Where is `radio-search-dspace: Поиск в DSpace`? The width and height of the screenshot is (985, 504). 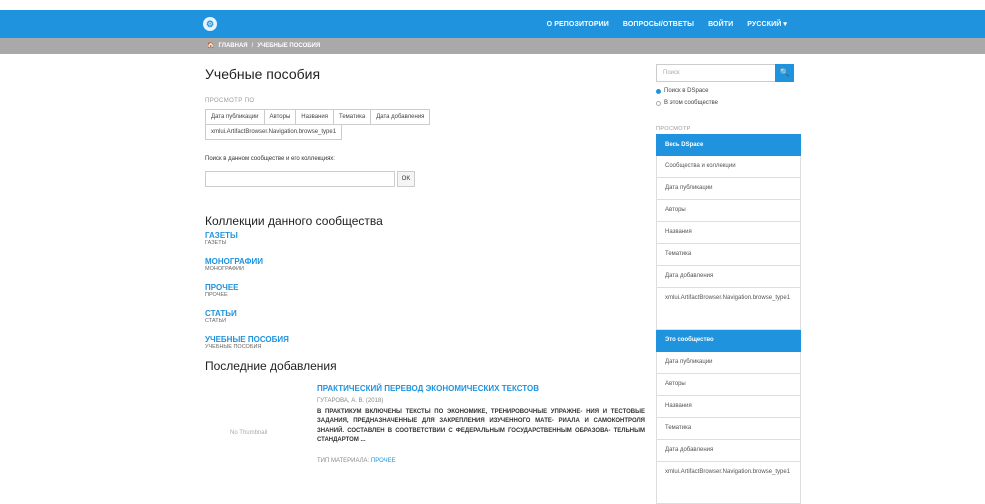 radio-search-dspace: Поиск в DSpace is located at coordinates (682, 91).